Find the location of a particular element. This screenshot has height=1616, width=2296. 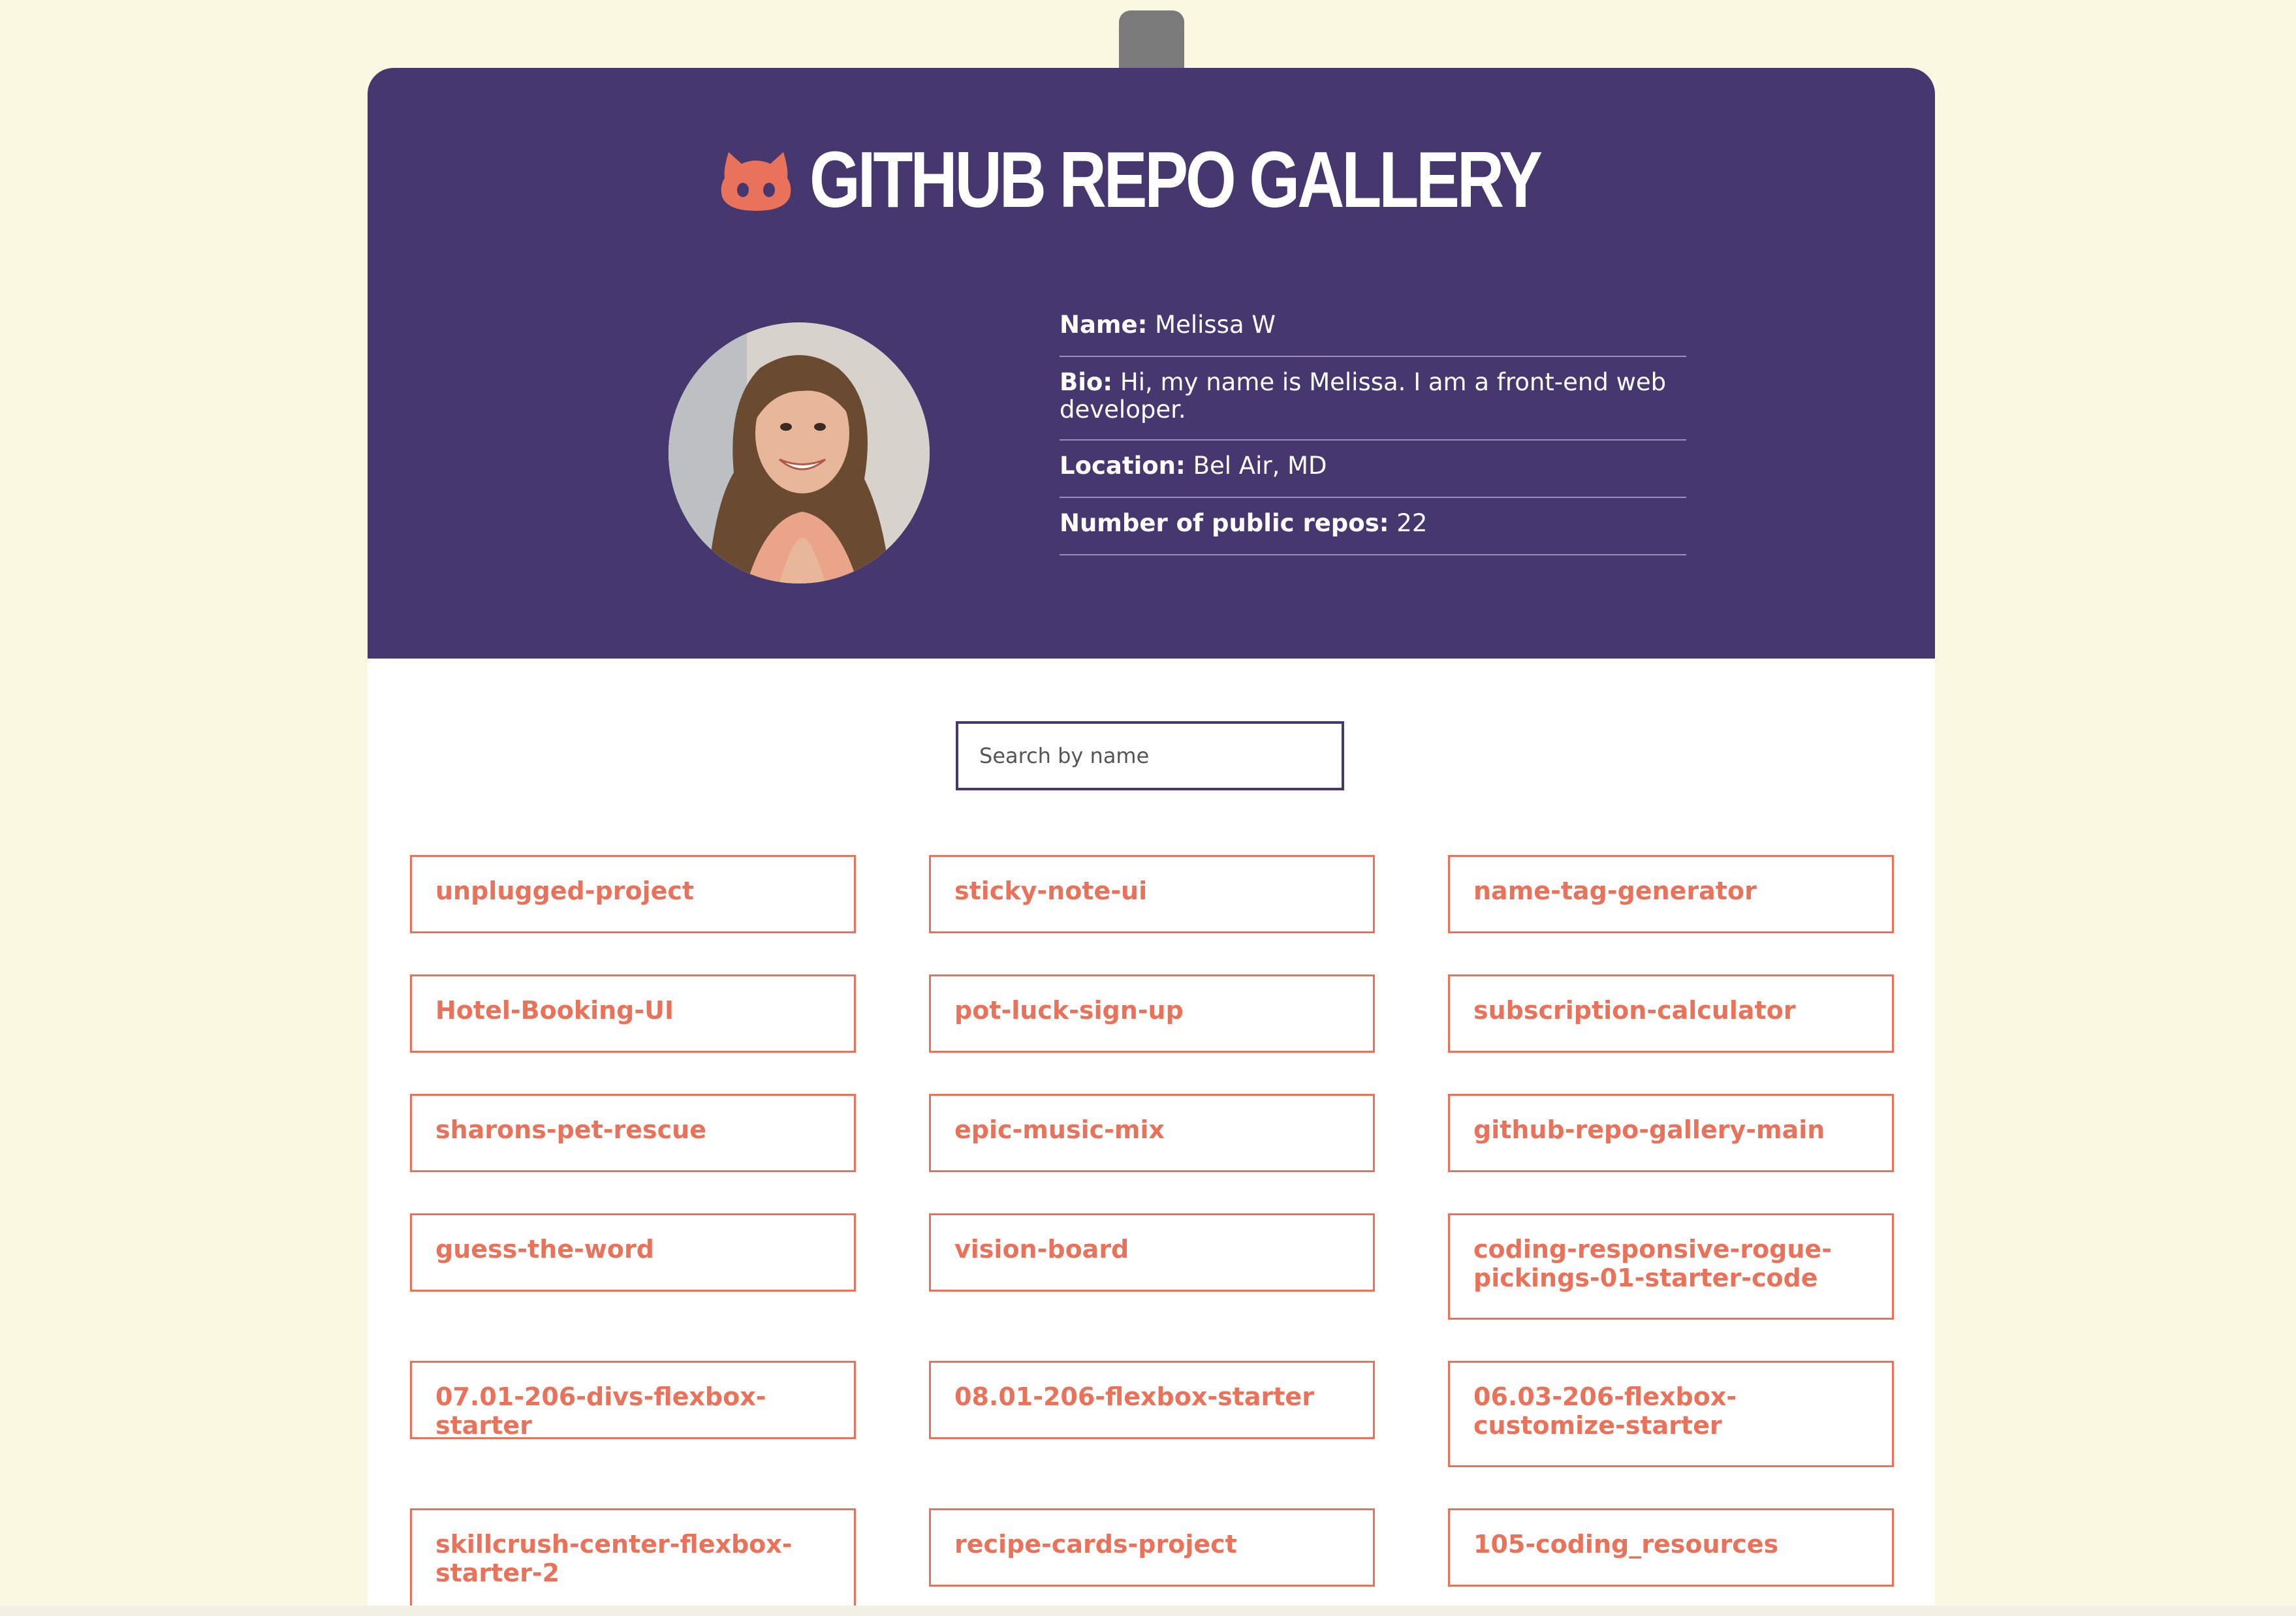

repo-card: Hotel-Booking-UI is located at coordinates (633, 1013).